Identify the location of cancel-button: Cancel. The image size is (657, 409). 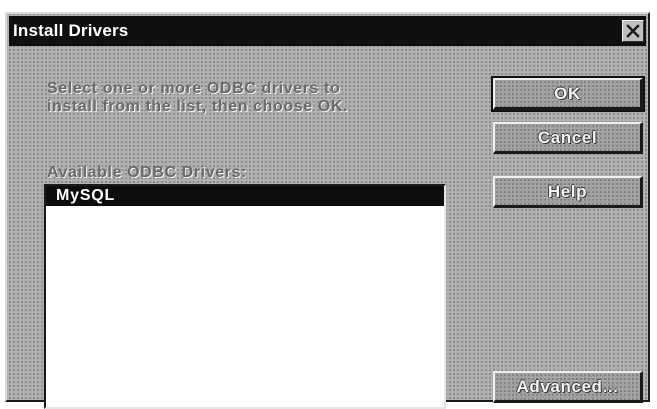
(568, 138).